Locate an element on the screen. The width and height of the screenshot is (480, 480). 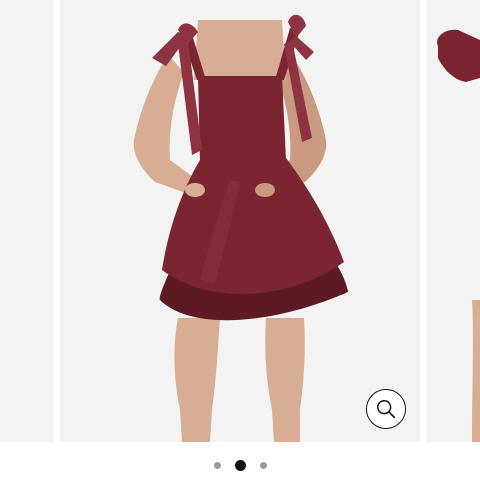
next-product-photo-crop is located at coordinates (458, 235).